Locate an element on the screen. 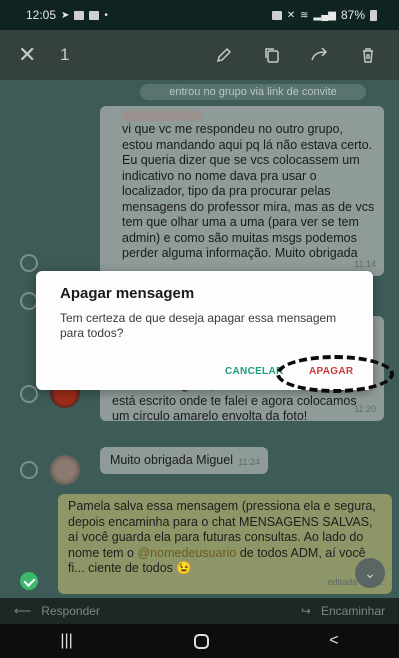 The image size is (399, 658). system-message: entrou no grupo via link de convite is located at coordinates (253, 92).